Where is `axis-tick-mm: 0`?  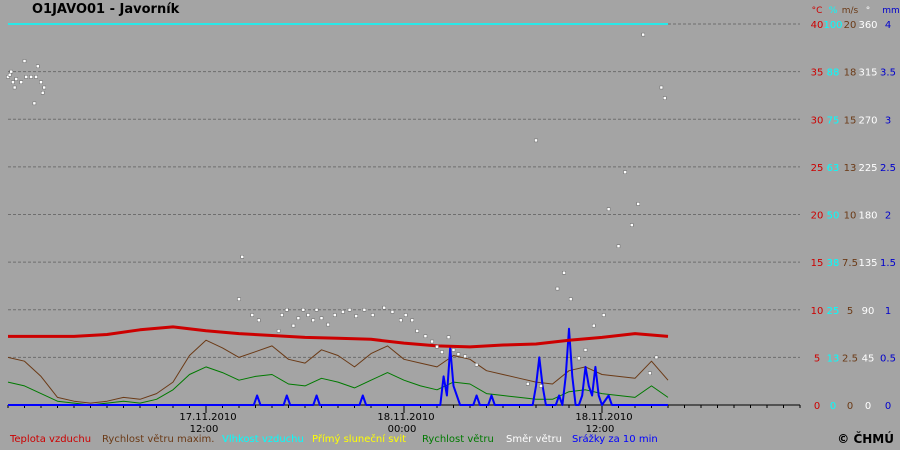
axis-tick-mm: 0 is located at coordinates (888, 406).